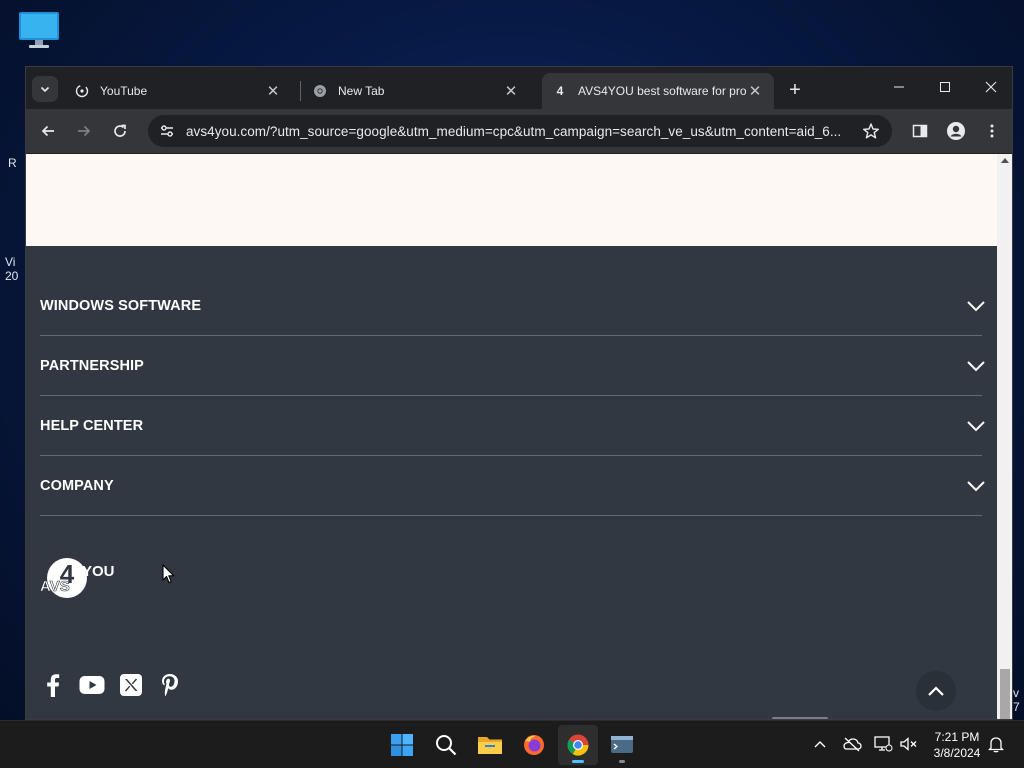 The height and width of the screenshot is (768, 1024). I want to click on avs4you-favicon-icon: 4, so click(560, 91).